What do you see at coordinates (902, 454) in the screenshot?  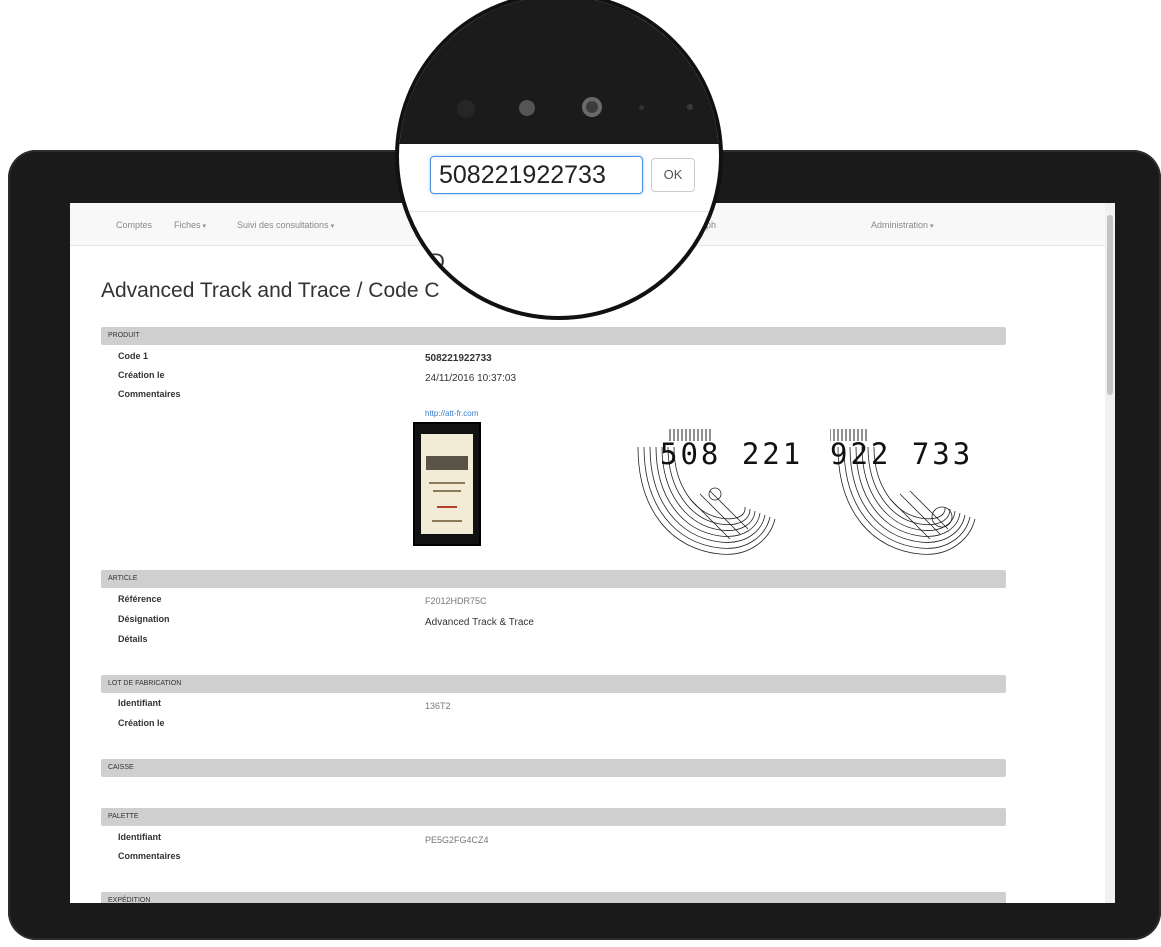 I see `code-digits-2: 922 733` at bounding box center [902, 454].